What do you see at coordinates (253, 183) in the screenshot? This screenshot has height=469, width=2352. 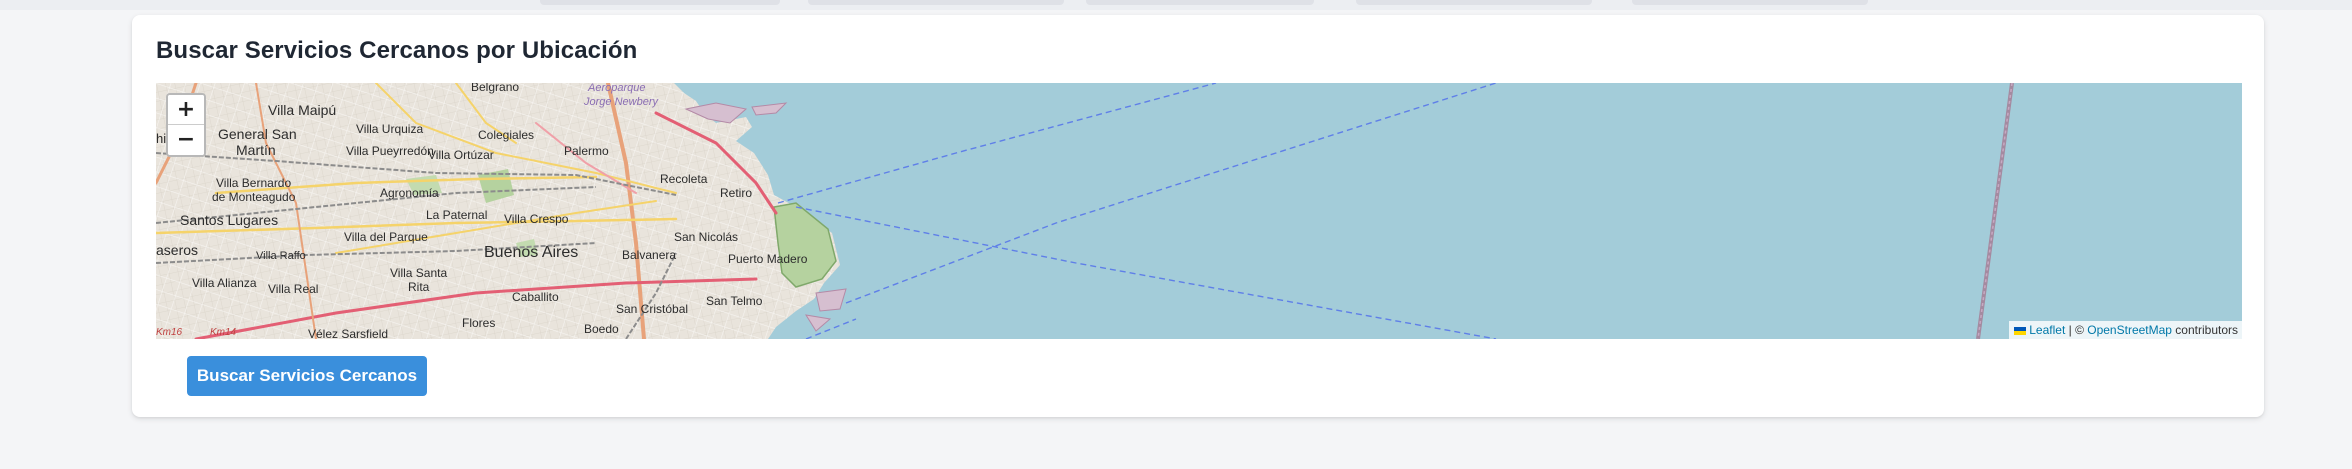 I see `place-villa-bernardo: Villa Bernardo` at bounding box center [253, 183].